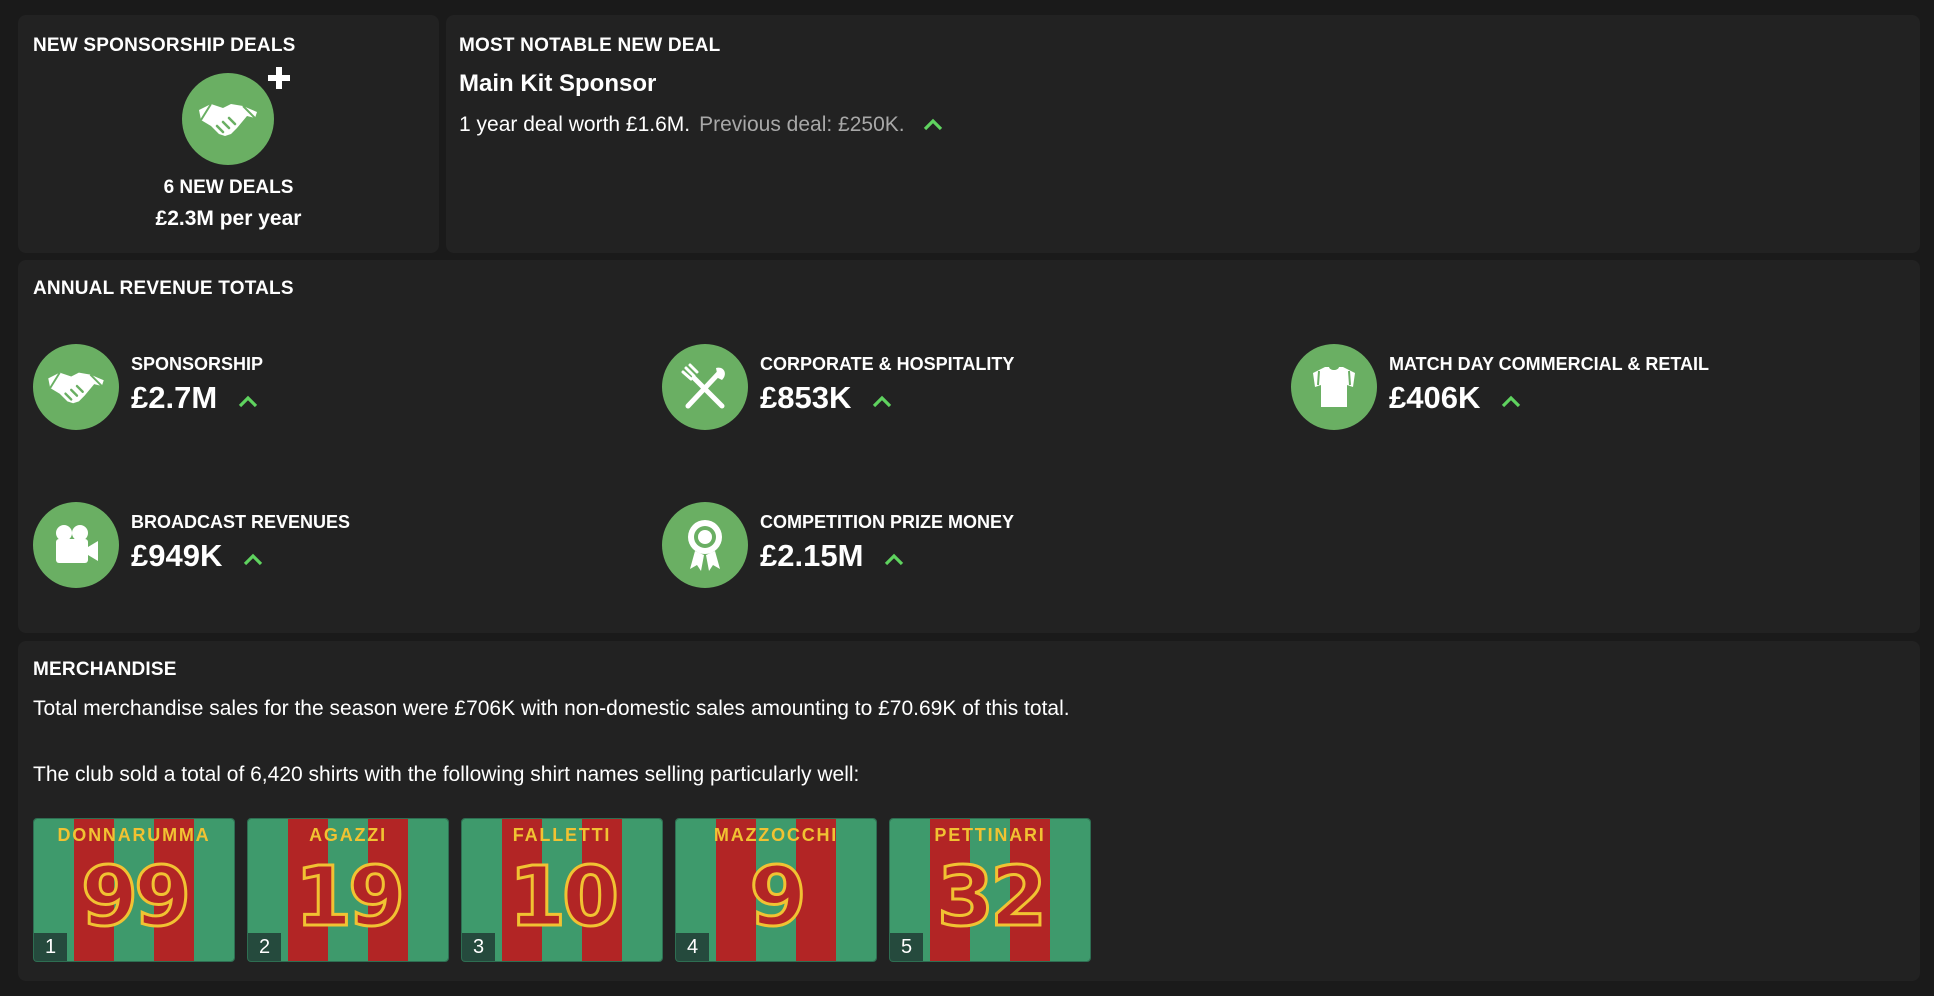 The height and width of the screenshot is (996, 1934). Describe the element at coordinates (478, 947) in the screenshot. I see `shirt-rank: 3` at that location.